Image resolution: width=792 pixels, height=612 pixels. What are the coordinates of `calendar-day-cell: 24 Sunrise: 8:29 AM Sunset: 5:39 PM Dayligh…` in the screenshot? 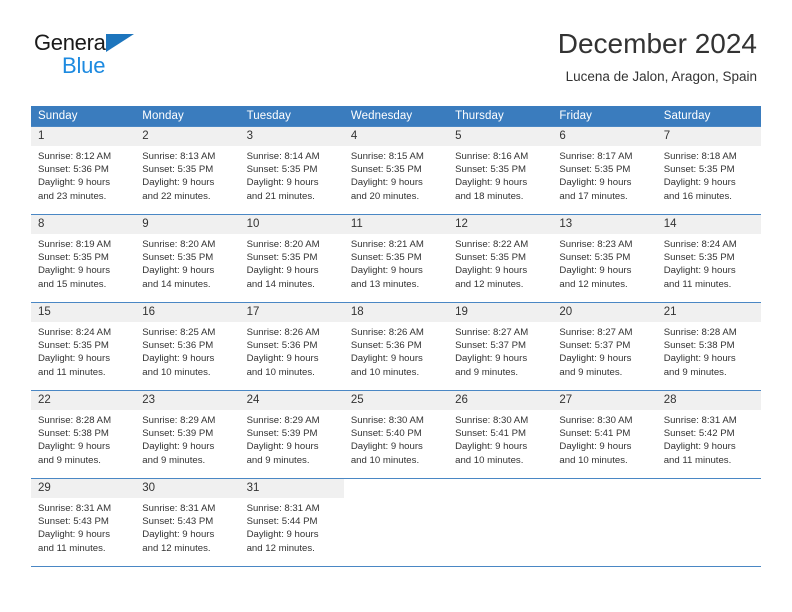 It's located at (291, 434).